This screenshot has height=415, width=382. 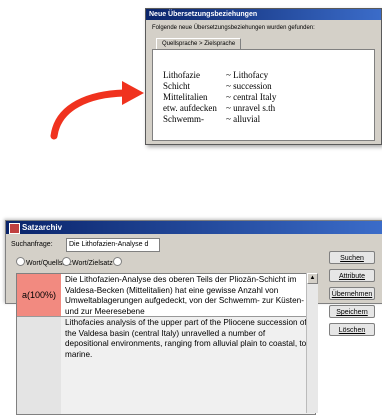 I want to click on scroll-up-icon: ▲, so click(x=312, y=278).